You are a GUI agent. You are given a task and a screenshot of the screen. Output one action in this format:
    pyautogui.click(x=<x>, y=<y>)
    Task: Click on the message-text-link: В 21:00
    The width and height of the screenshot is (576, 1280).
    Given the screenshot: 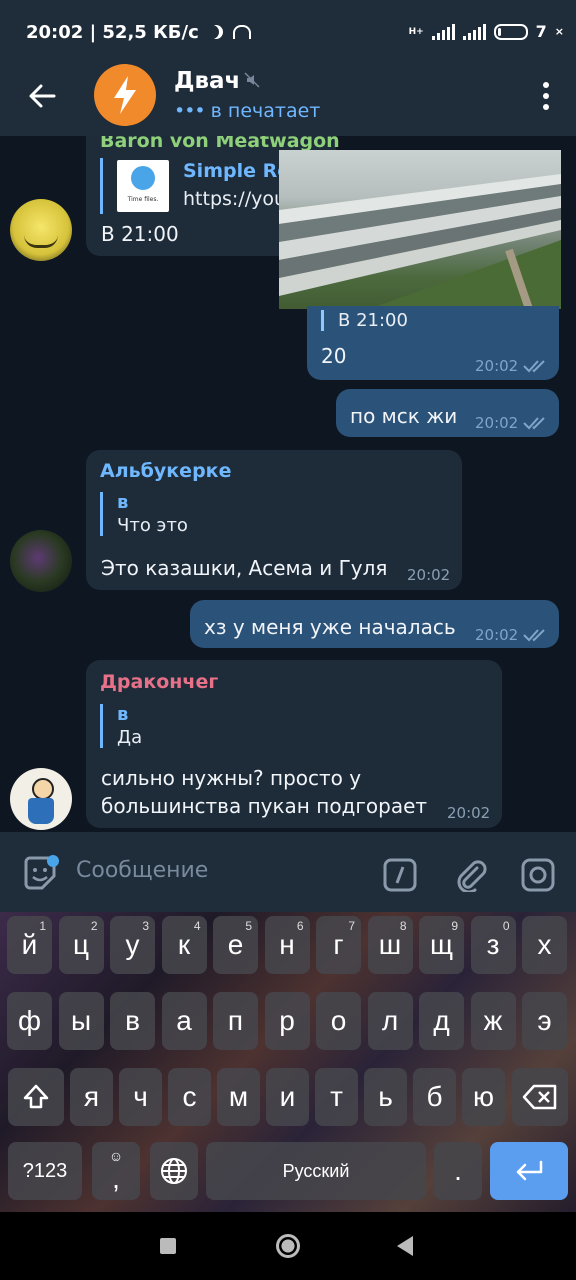 What is the action you would take?
    pyautogui.click(x=140, y=234)
    